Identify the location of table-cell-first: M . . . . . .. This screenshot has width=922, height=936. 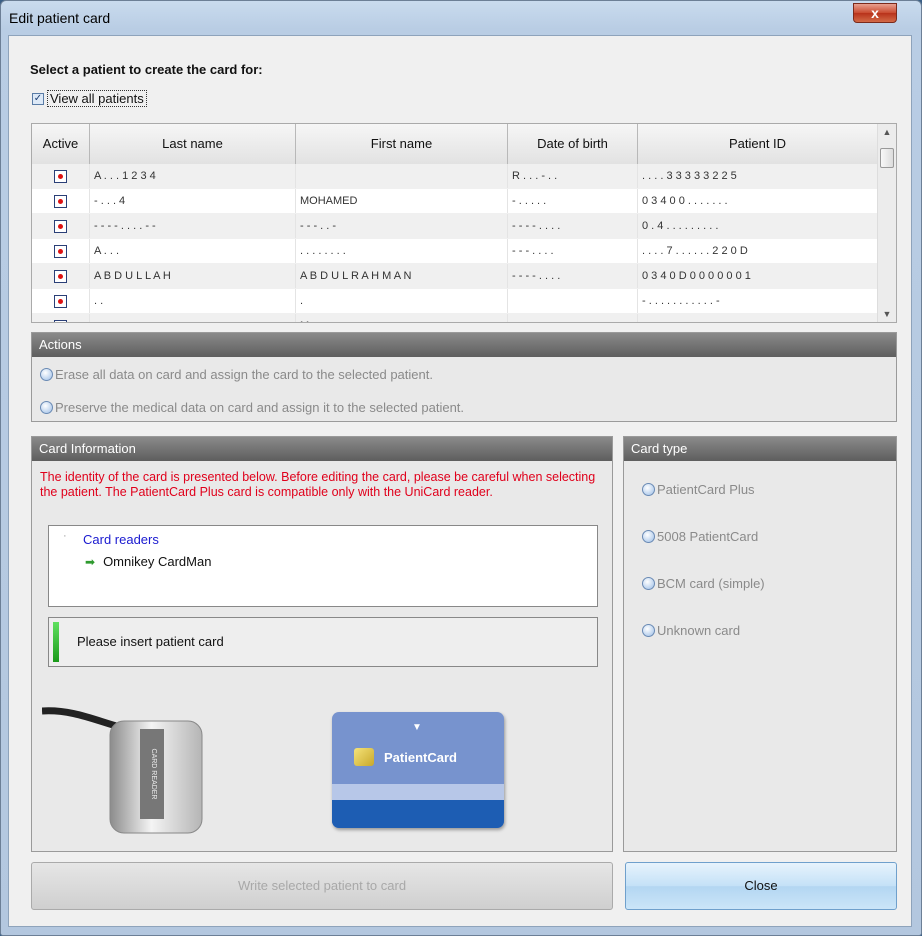
(402, 318).